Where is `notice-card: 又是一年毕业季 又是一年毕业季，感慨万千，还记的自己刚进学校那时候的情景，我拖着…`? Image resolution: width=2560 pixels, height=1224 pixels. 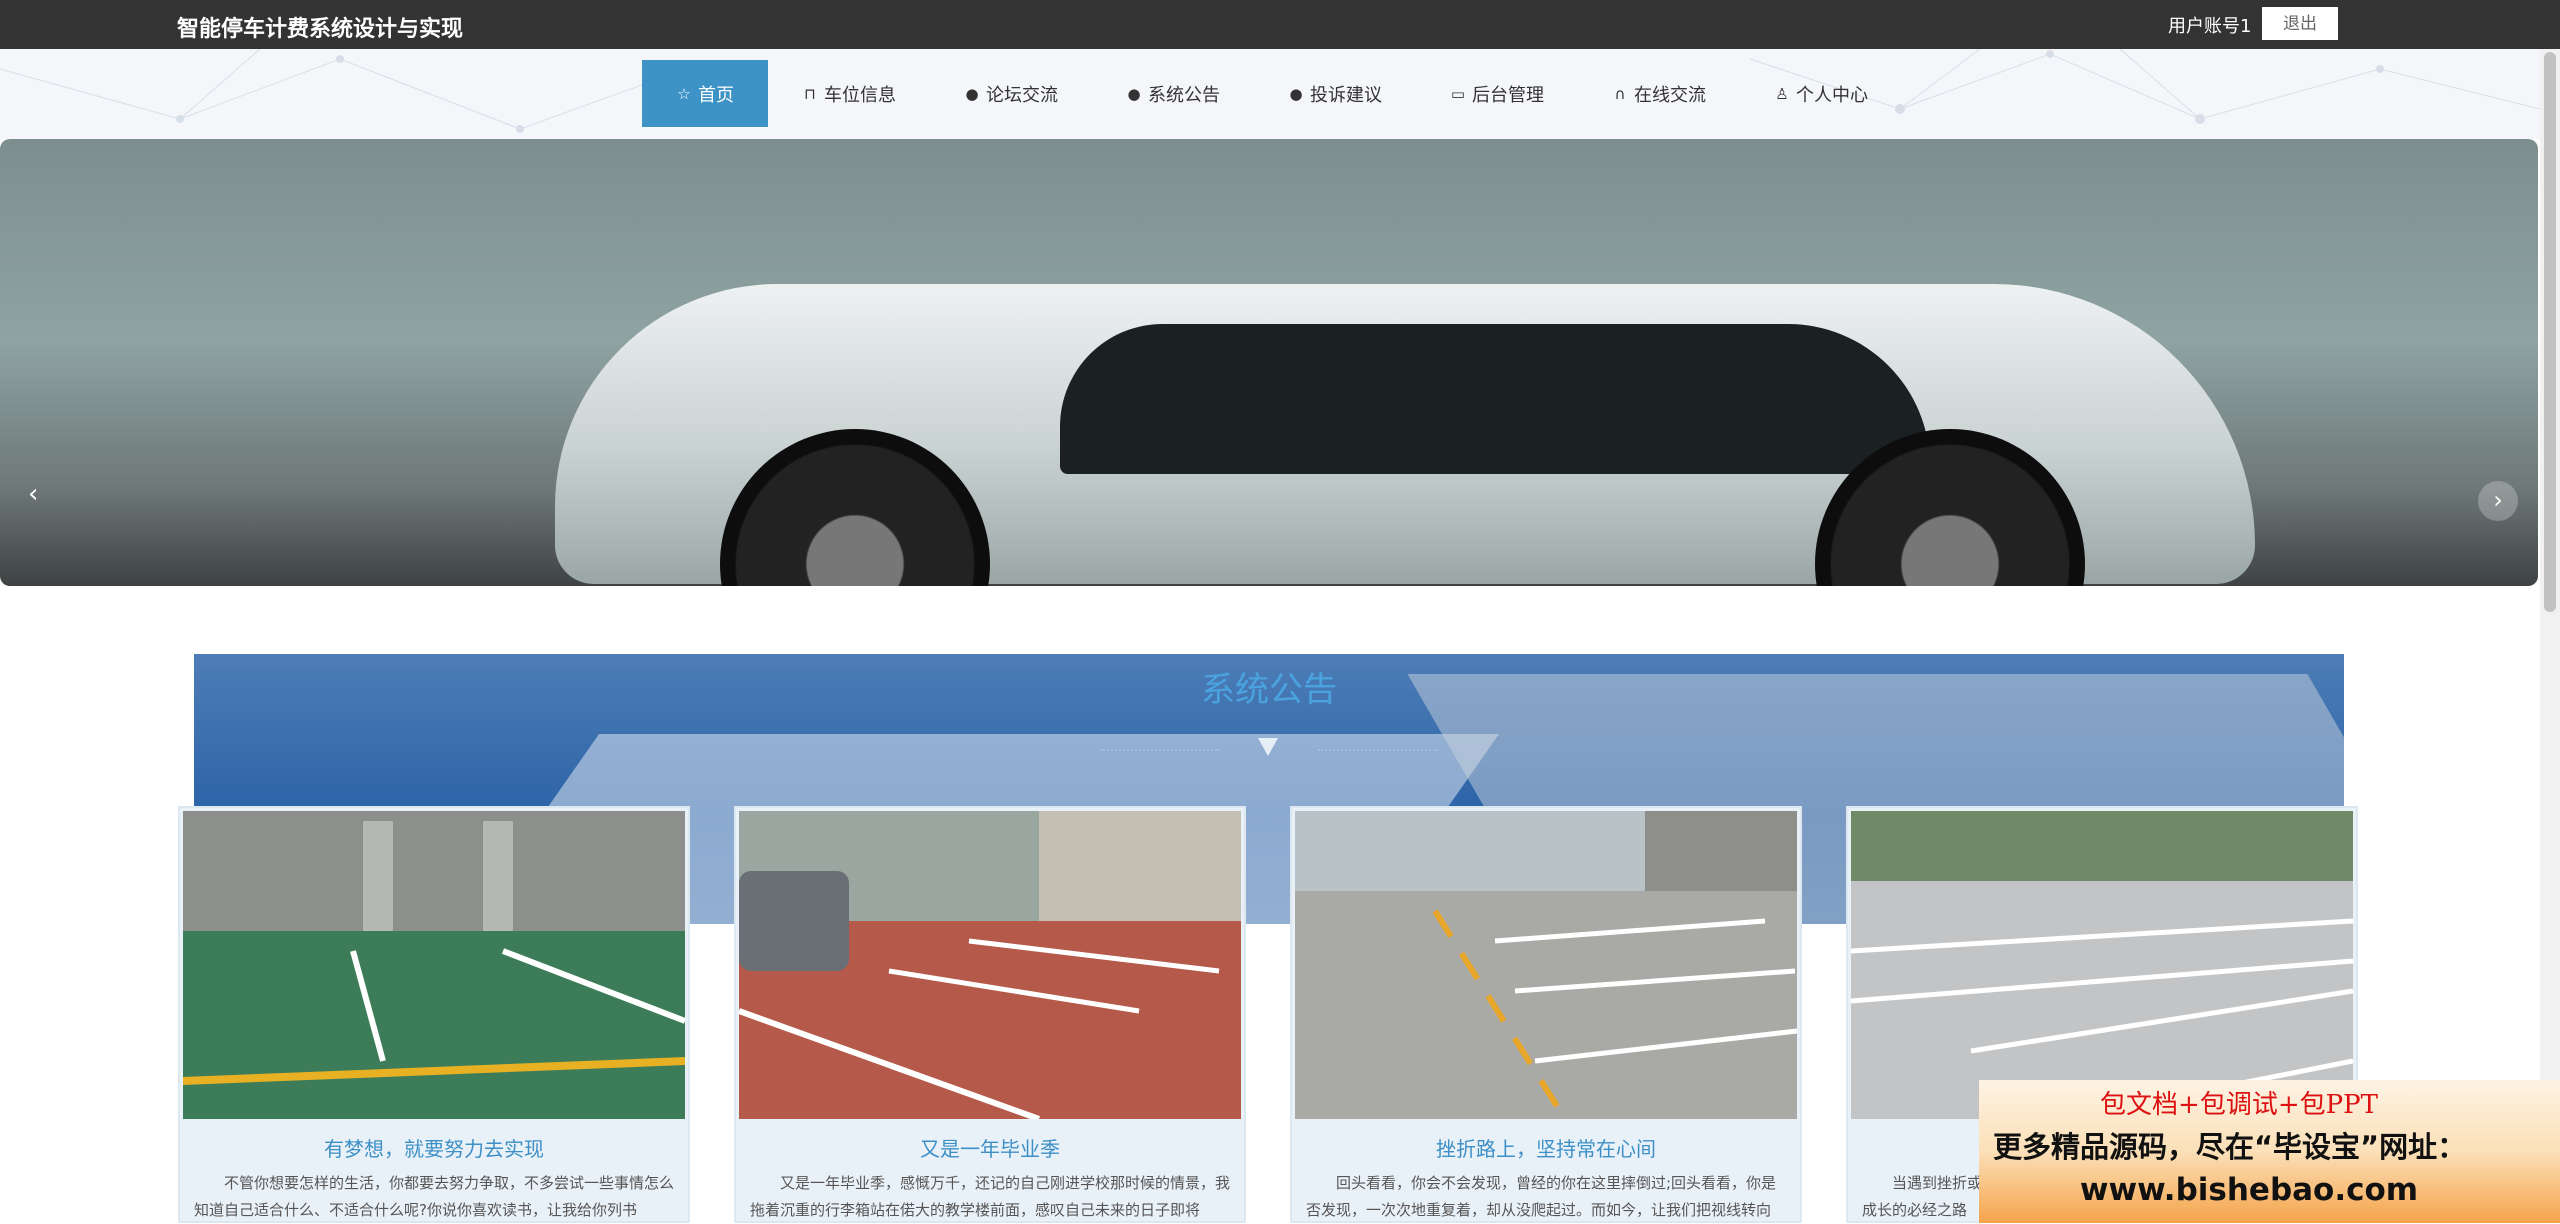 notice-card: 又是一年毕业季 又是一年毕业季，感慨万千，还记的自己刚进学校那时候的情景，我拖着… is located at coordinates (990, 1014).